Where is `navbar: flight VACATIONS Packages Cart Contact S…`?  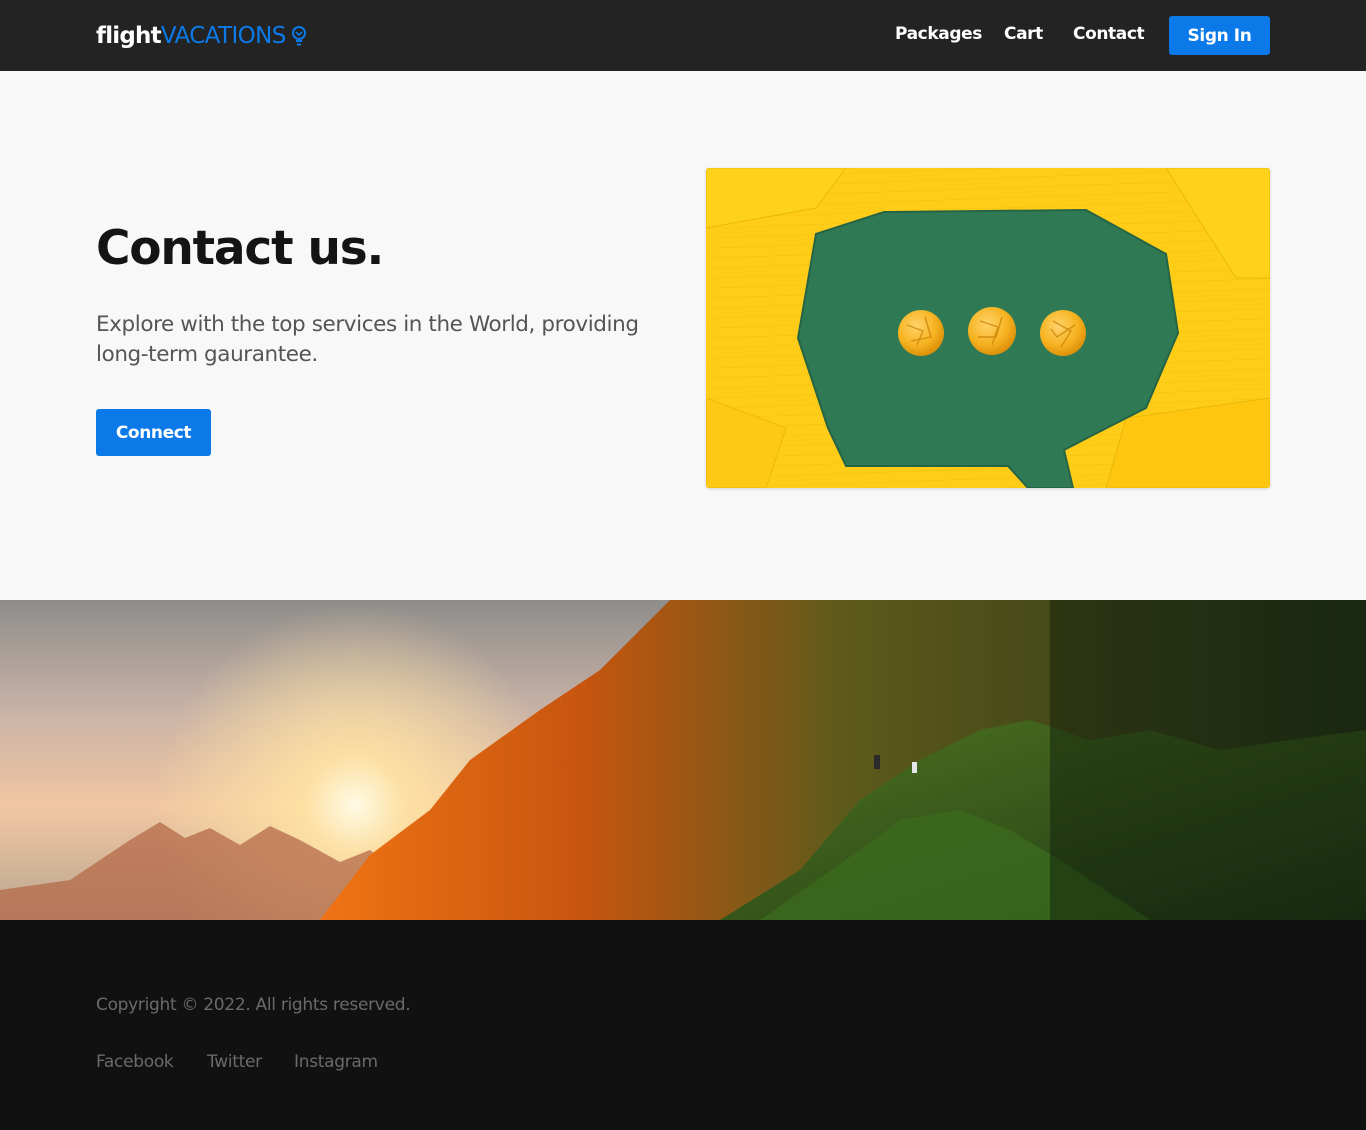 navbar: flight VACATIONS Packages Cart Contact S… is located at coordinates (683, 35).